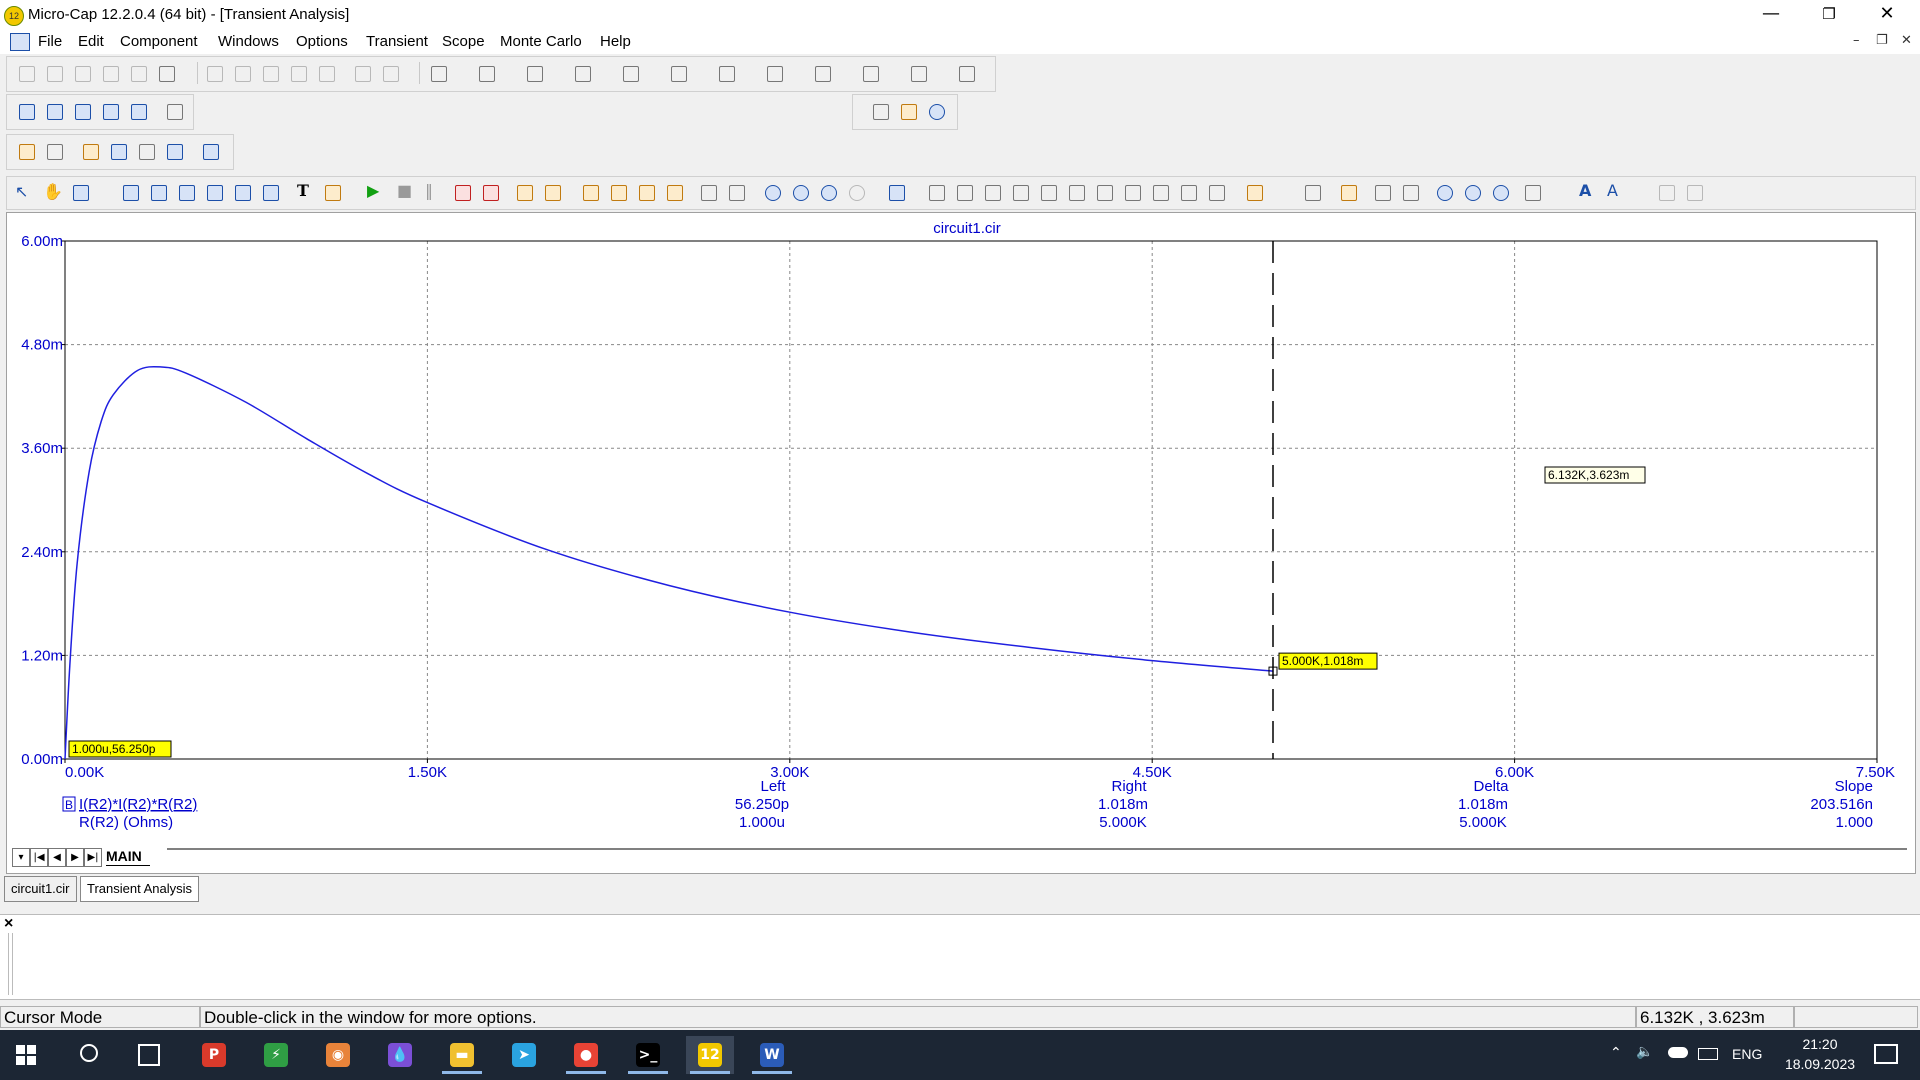  What do you see at coordinates (53, 191) in the screenshot?
I see `pan-mode-icon: ✋` at bounding box center [53, 191].